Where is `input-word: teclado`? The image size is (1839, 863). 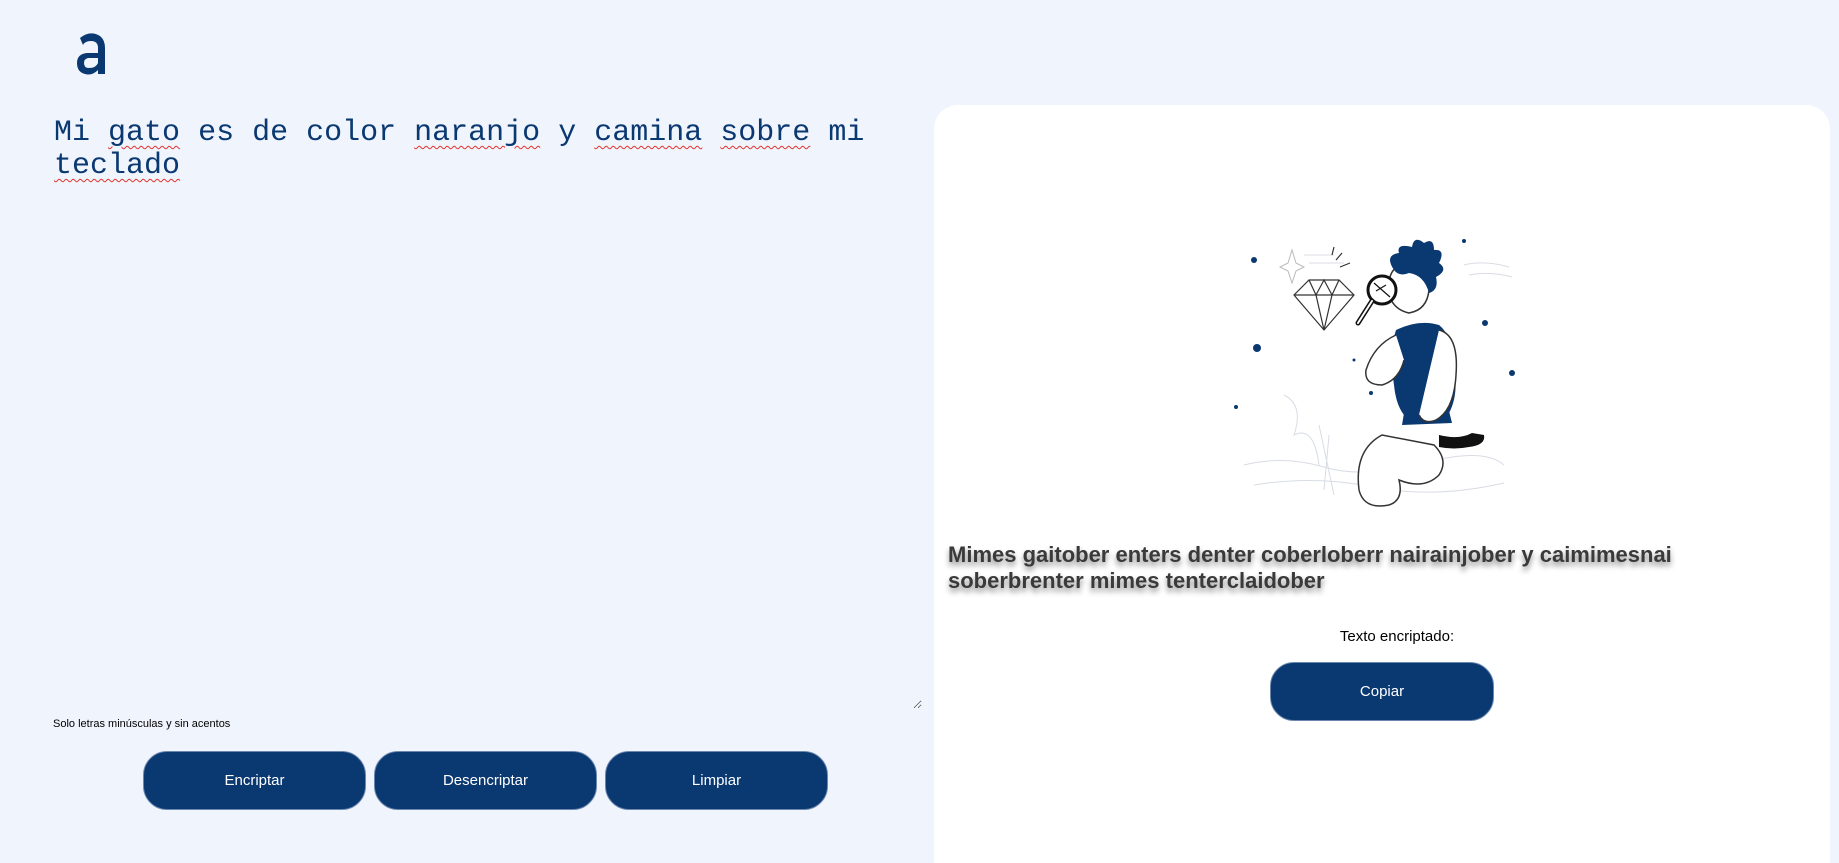 input-word: teclado is located at coordinates (117, 166).